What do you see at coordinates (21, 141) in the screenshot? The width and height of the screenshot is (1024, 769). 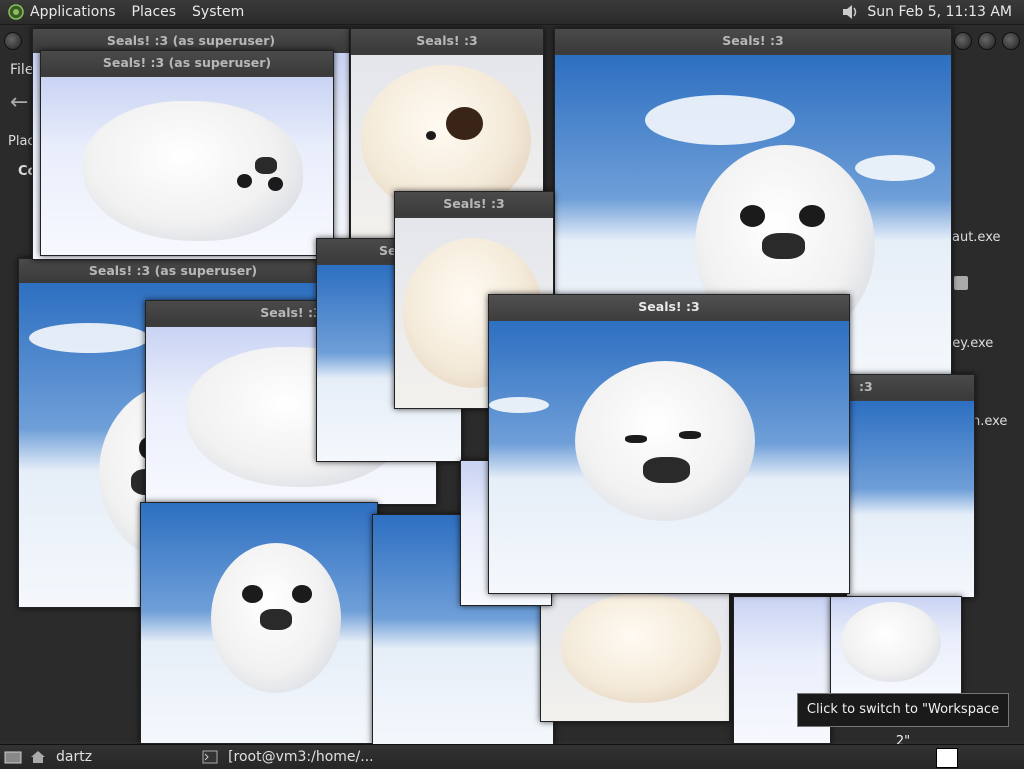 I see `places-dropdown: Plac` at bounding box center [21, 141].